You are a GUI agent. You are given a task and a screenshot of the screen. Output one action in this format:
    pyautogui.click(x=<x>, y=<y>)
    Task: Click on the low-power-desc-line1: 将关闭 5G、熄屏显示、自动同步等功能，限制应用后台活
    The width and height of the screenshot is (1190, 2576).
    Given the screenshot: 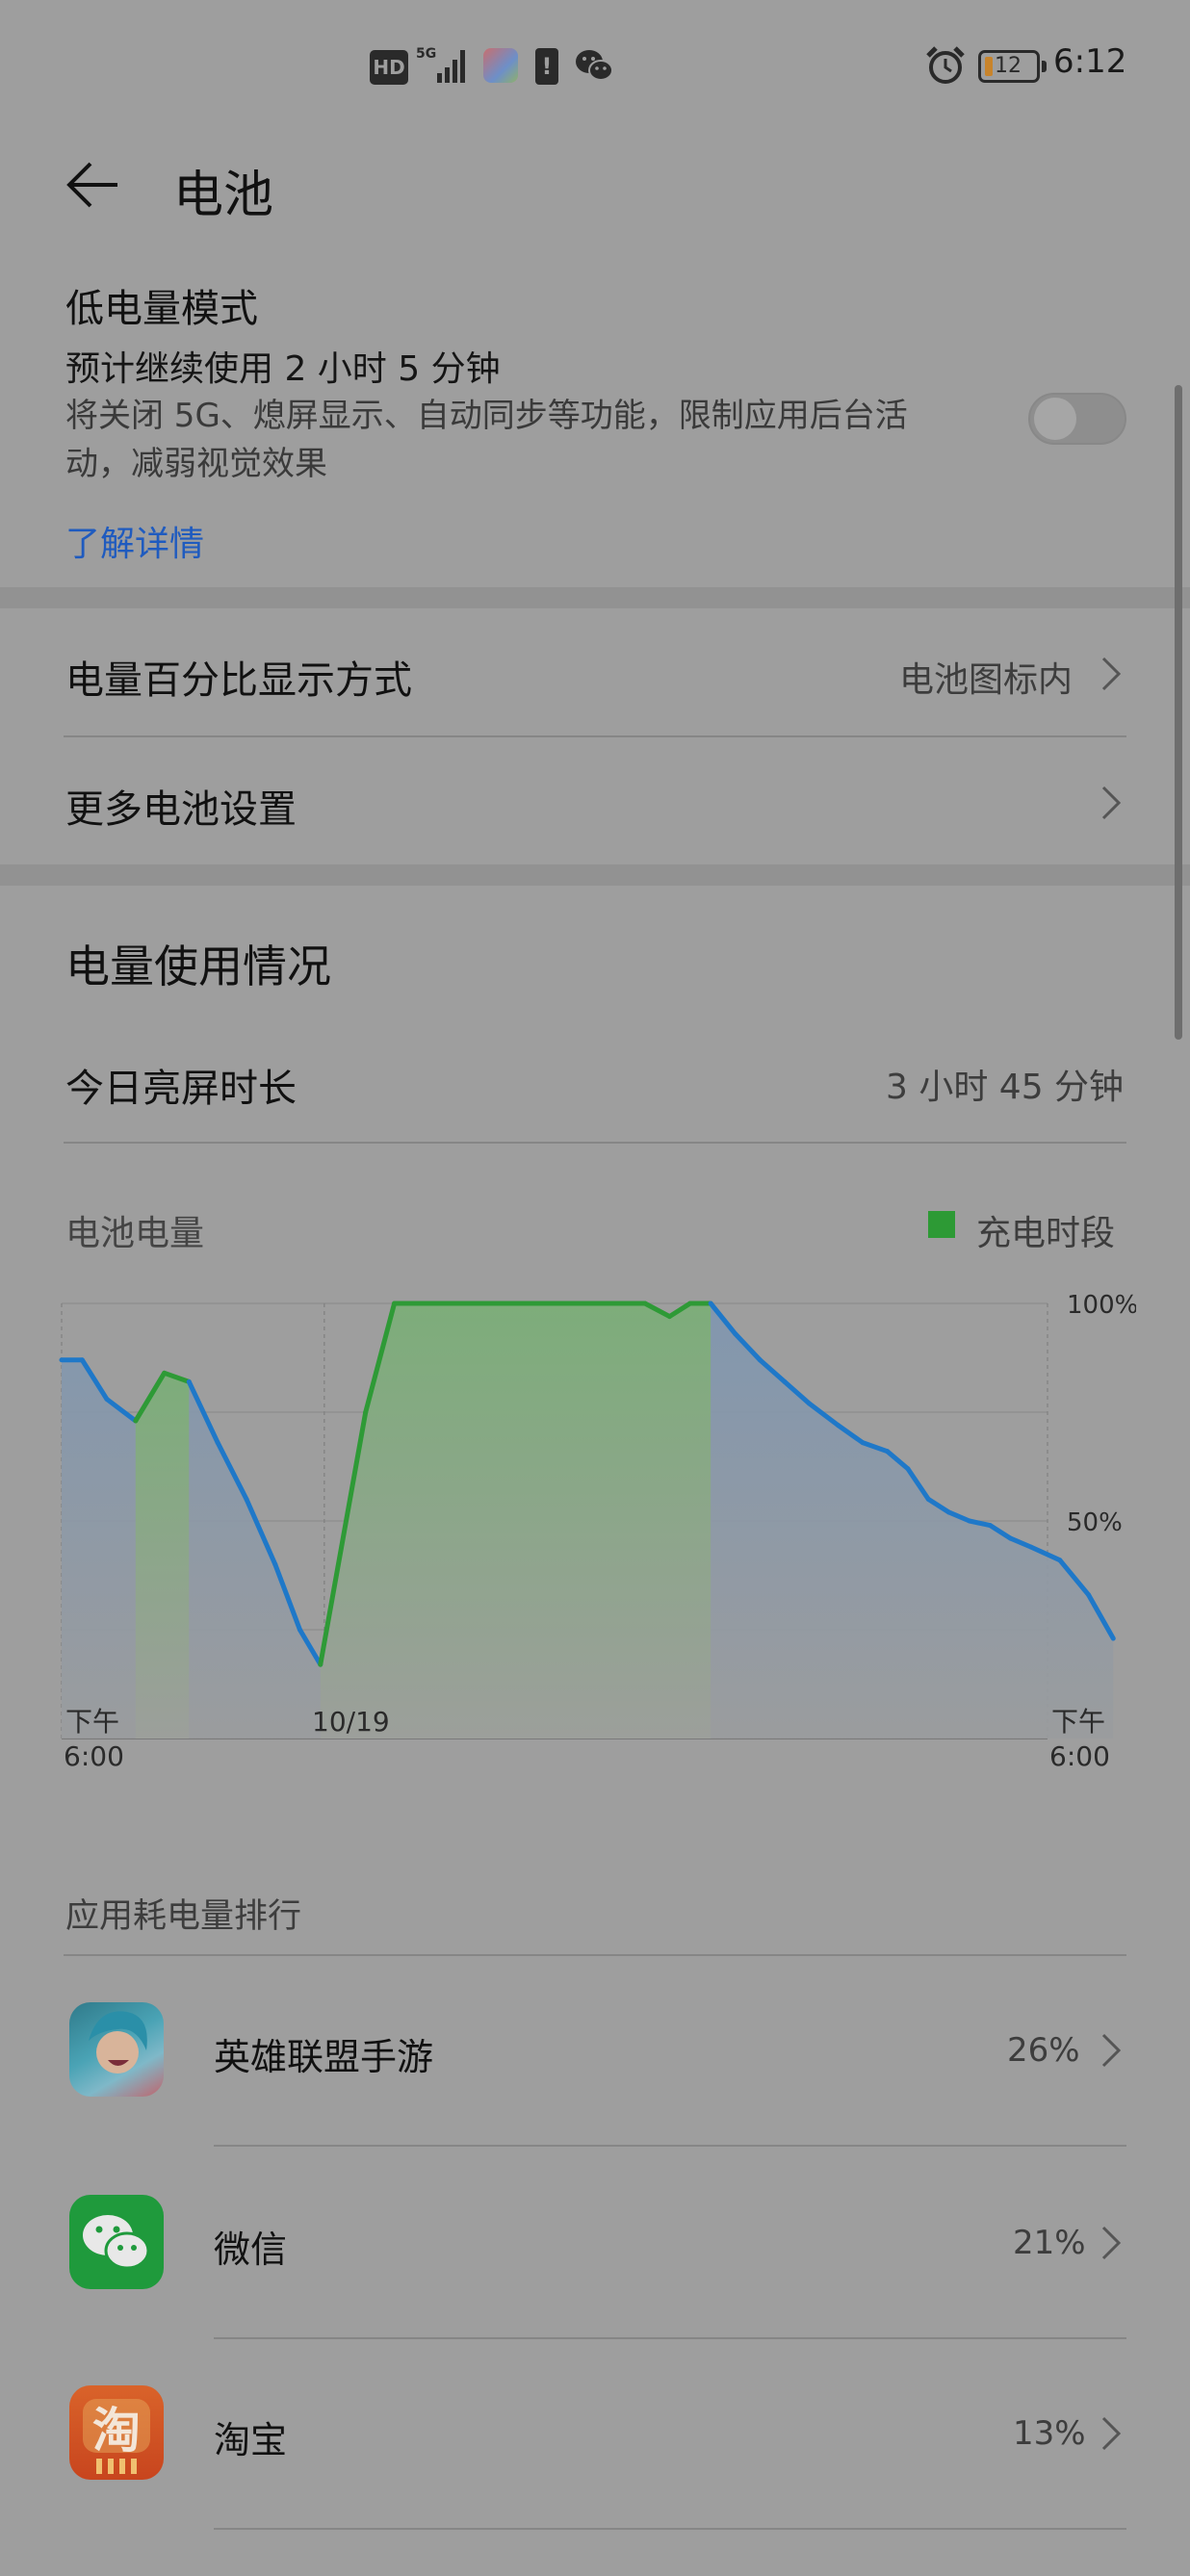 What is the action you would take?
    pyautogui.click(x=487, y=416)
    